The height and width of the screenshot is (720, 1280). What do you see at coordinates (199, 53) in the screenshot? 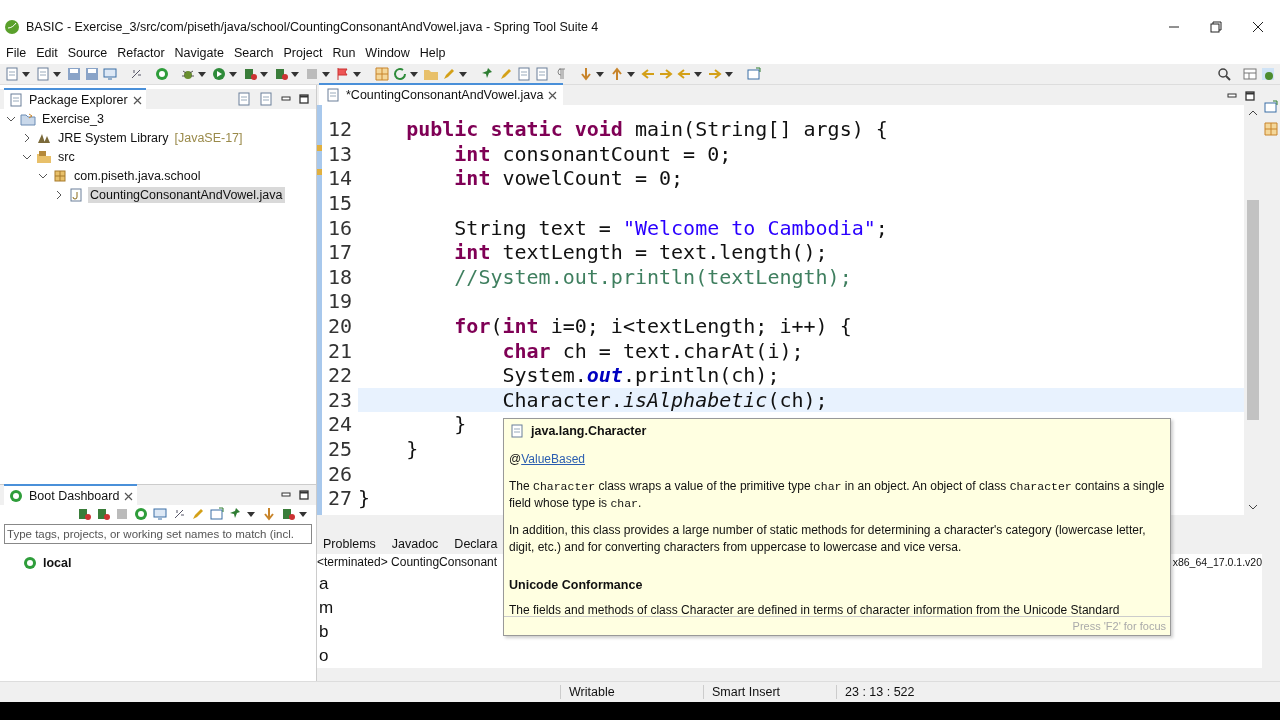
I see `menu-item: Navigate` at bounding box center [199, 53].